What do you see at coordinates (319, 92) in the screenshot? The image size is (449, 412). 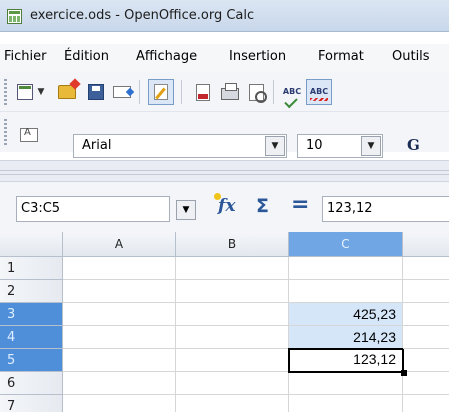 I see `autospellcheck-icon: ABC` at bounding box center [319, 92].